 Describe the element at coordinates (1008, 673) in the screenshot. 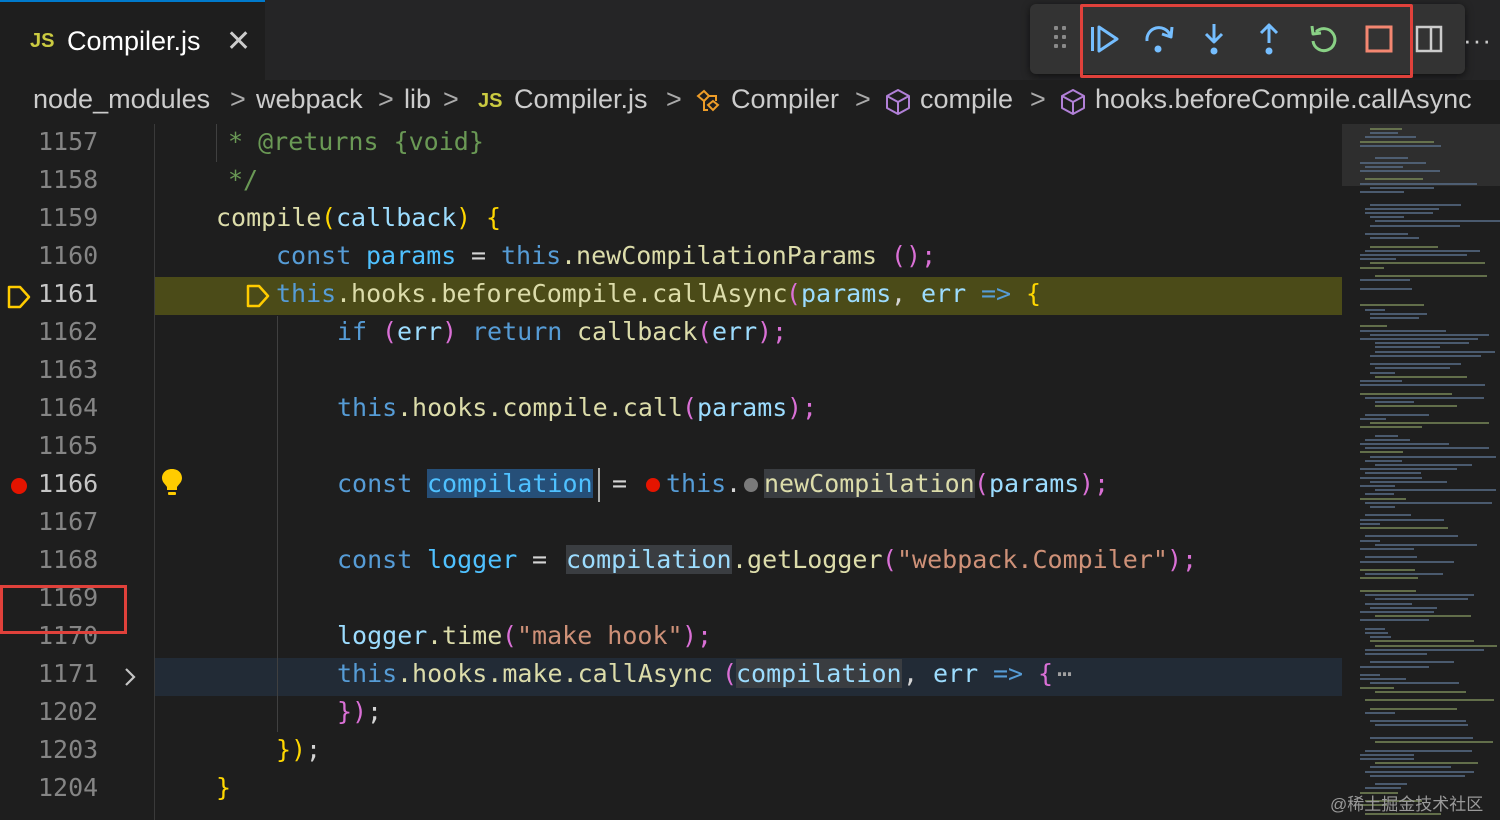

I see `token: =>` at that location.